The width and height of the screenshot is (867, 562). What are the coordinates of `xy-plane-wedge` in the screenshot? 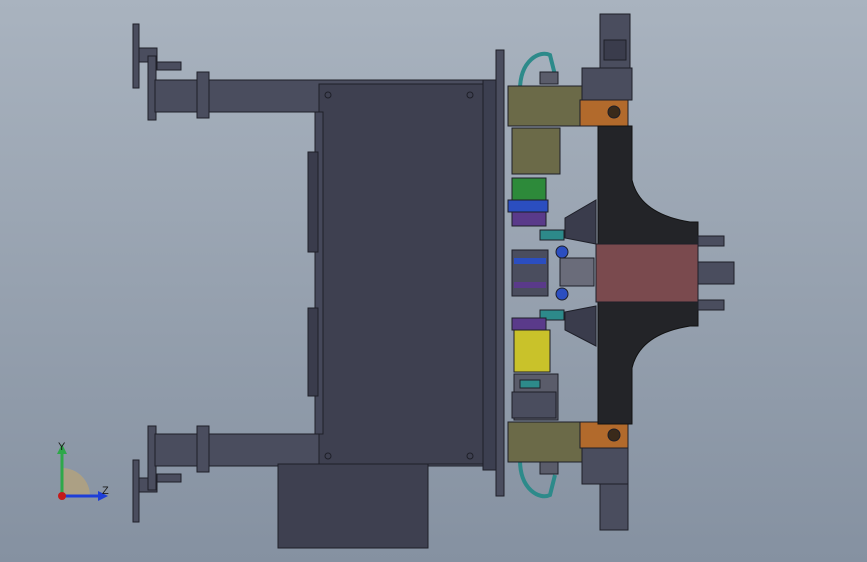 It's located at (76, 482).